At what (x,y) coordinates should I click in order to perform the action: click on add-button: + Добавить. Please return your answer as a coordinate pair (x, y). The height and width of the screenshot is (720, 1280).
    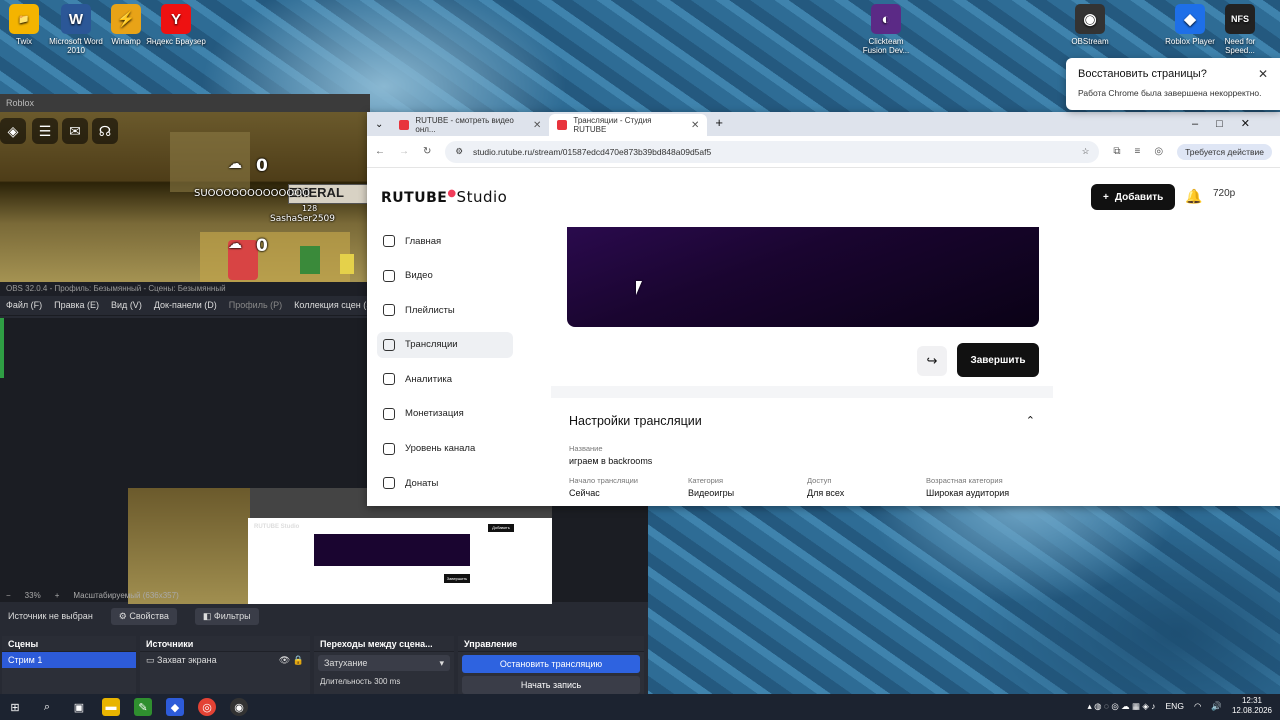
    Looking at the image, I should click on (1133, 197).